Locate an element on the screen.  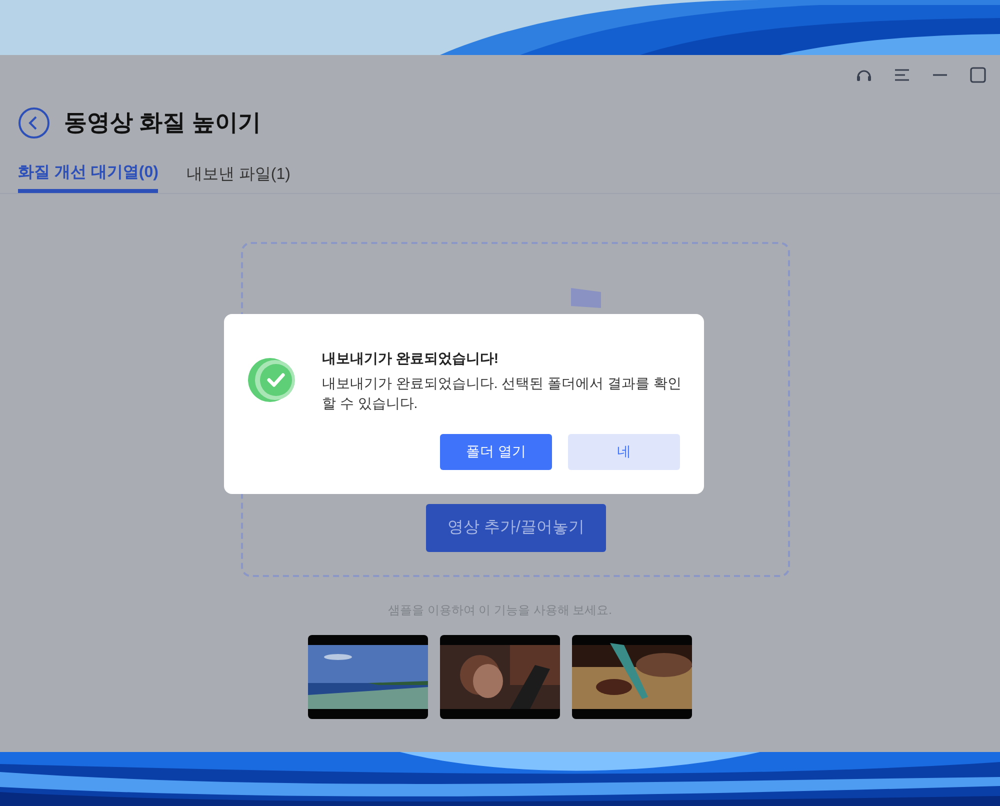
dialog-title: 내보내기가 완료되었습니다! is located at coordinates (411, 358).